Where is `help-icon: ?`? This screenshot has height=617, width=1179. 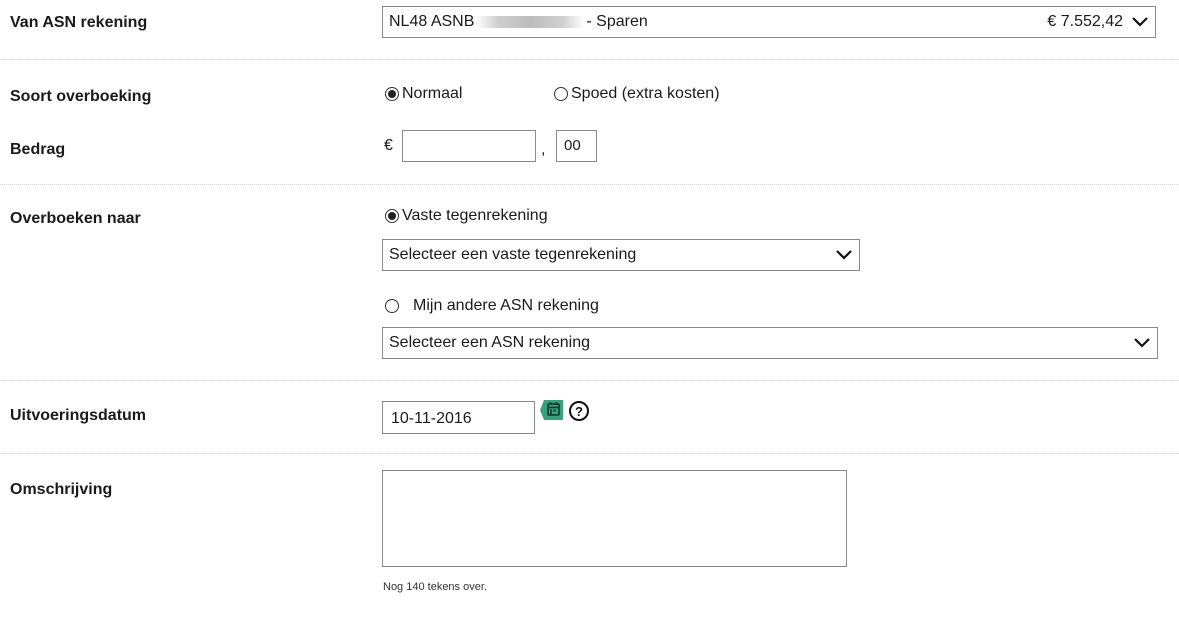 help-icon: ? is located at coordinates (579, 411).